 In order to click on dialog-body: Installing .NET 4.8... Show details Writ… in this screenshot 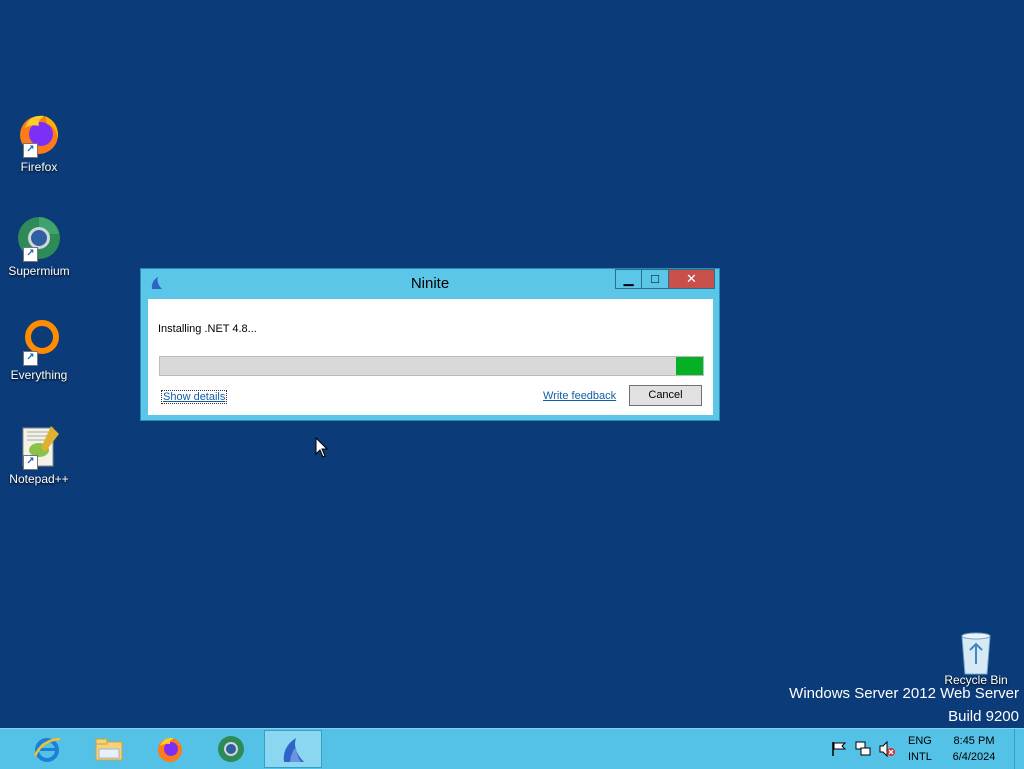, I will do `click(430, 357)`.